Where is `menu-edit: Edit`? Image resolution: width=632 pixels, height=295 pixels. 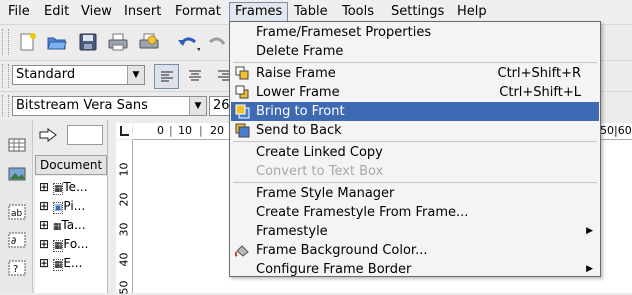 menu-edit: Edit is located at coordinates (56, 12).